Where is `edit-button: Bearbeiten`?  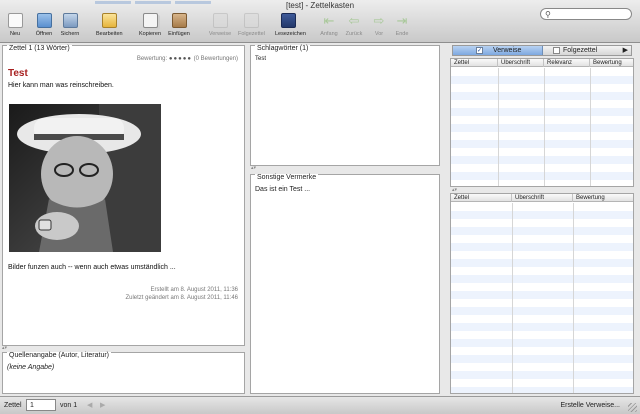 edit-button: Bearbeiten is located at coordinates (109, 25).